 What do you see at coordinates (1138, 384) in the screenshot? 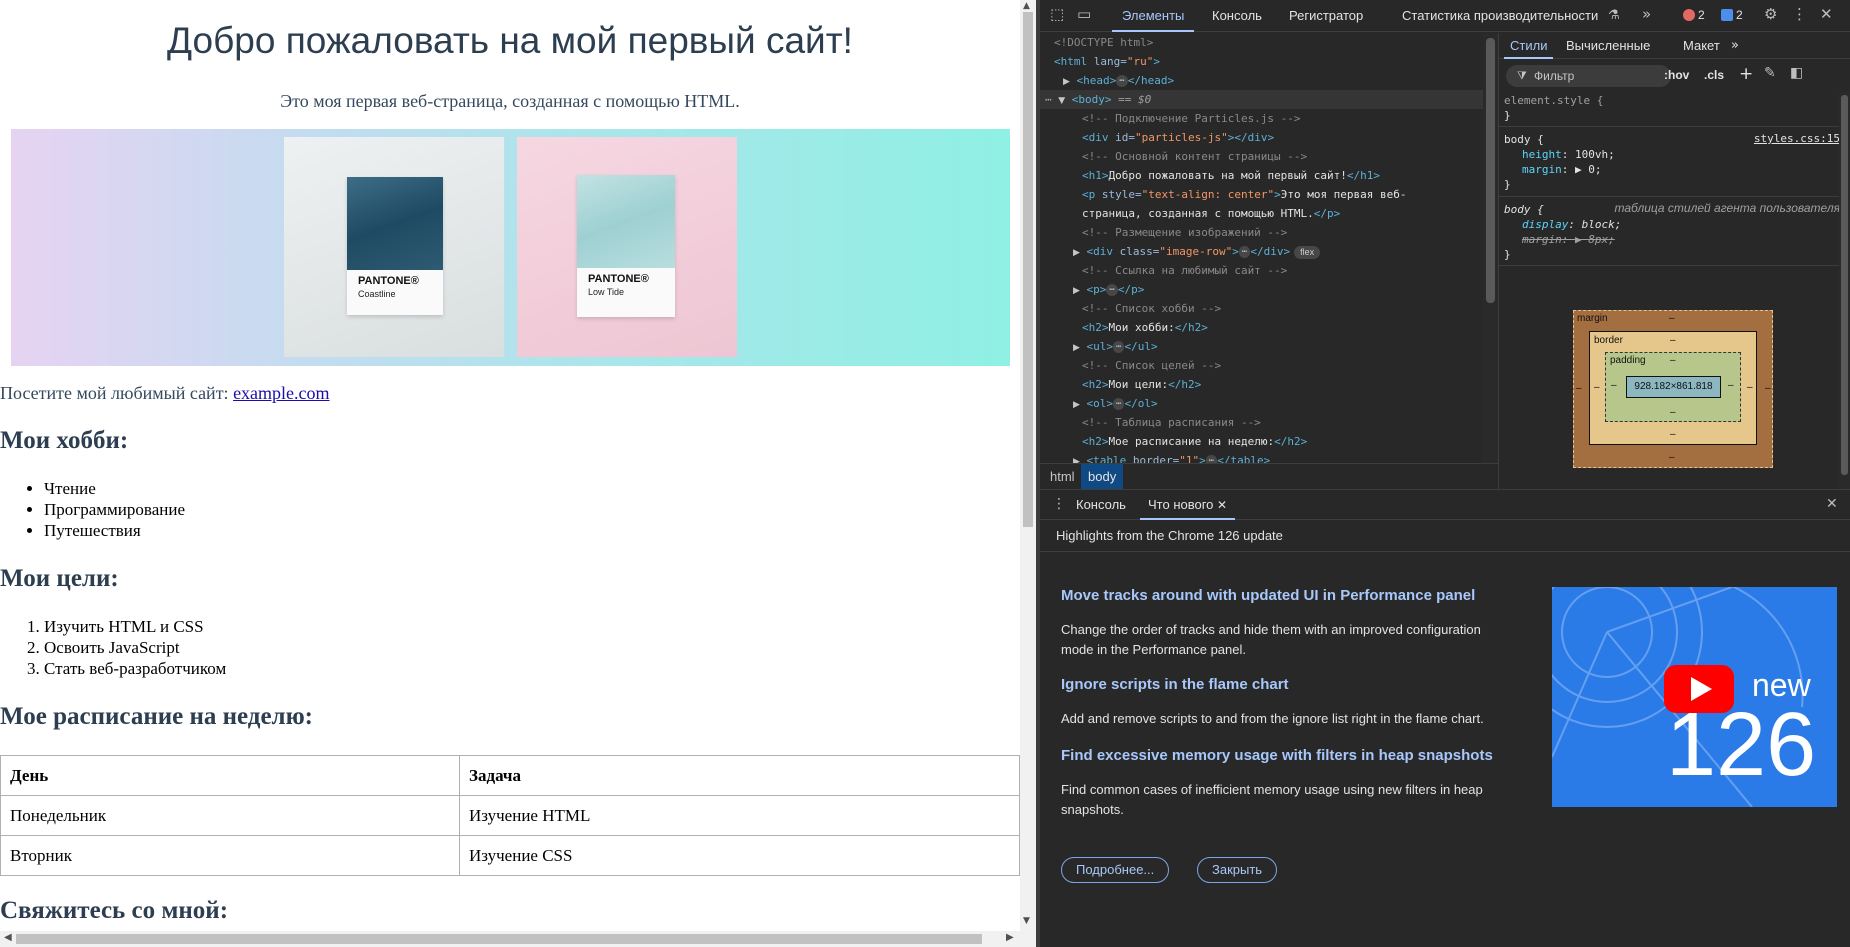
I see `text-node: Мои цели:` at bounding box center [1138, 384].